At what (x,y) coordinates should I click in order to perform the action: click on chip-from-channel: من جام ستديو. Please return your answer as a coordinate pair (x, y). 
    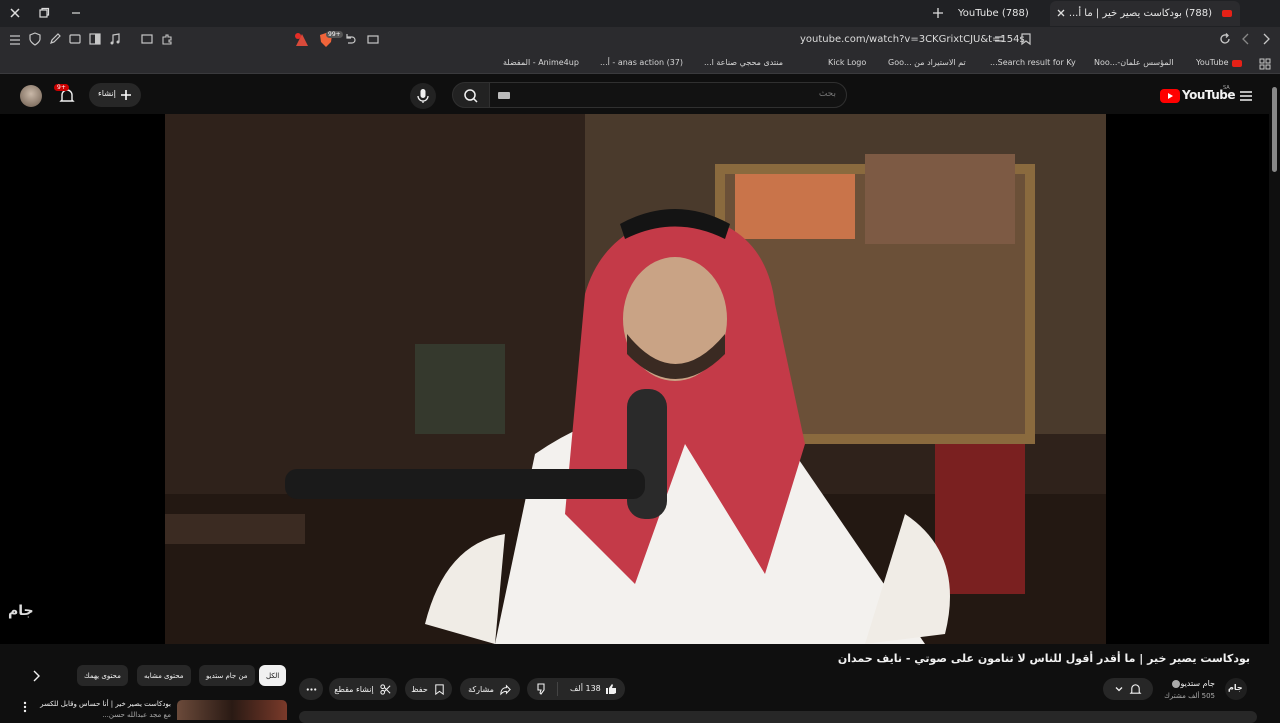
    Looking at the image, I should click on (227, 675).